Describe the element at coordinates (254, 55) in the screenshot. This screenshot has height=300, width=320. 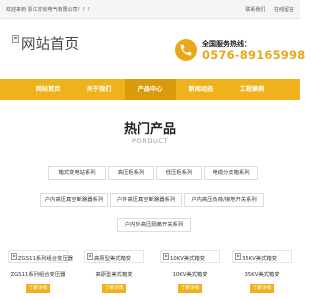
I see `hotline-number: 0576-89165998` at that location.